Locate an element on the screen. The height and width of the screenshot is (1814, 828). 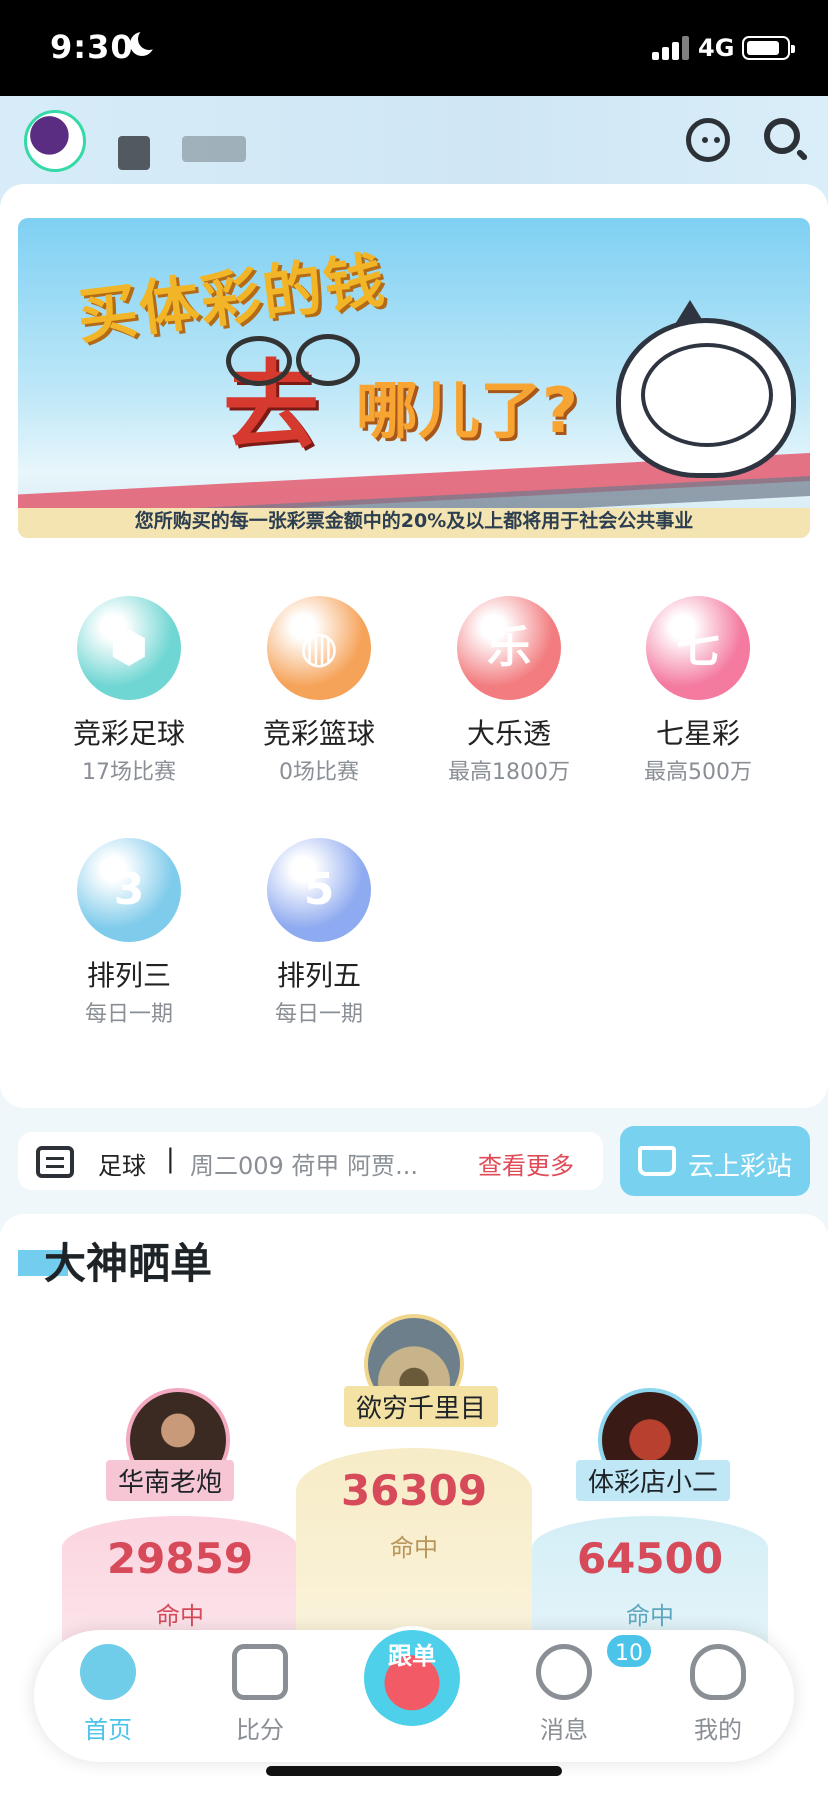
mascot-graphic is located at coordinates (706, 398).